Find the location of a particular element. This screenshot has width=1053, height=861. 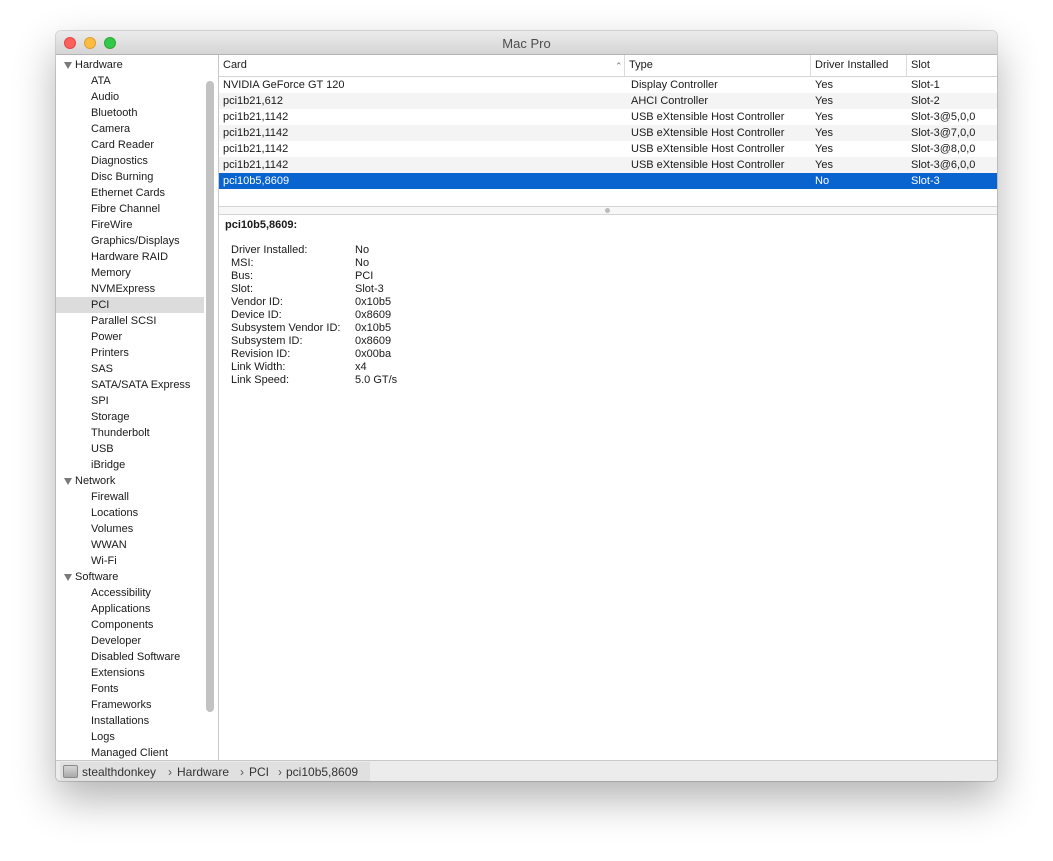

sidebar-item-volumes: Volumes is located at coordinates (130, 529).